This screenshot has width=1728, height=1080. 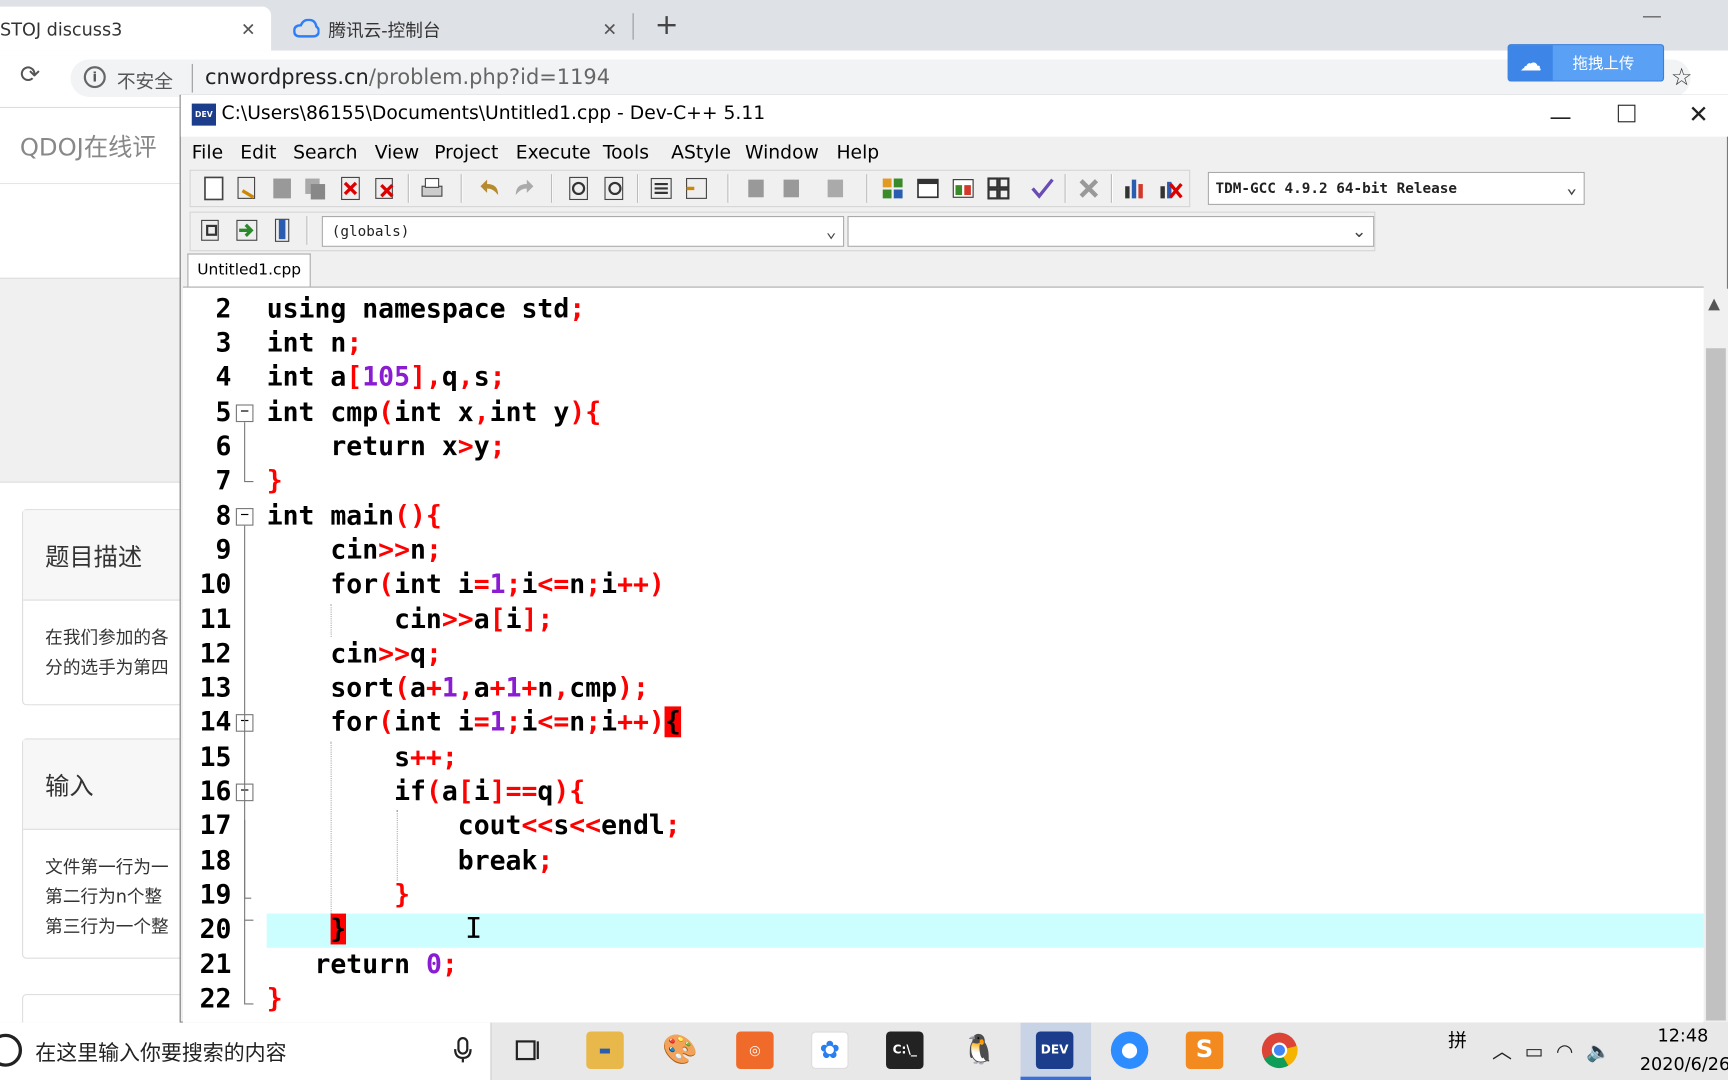 What do you see at coordinates (258, 153) in the screenshot?
I see `menu-edit: Edit` at bounding box center [258, 153].